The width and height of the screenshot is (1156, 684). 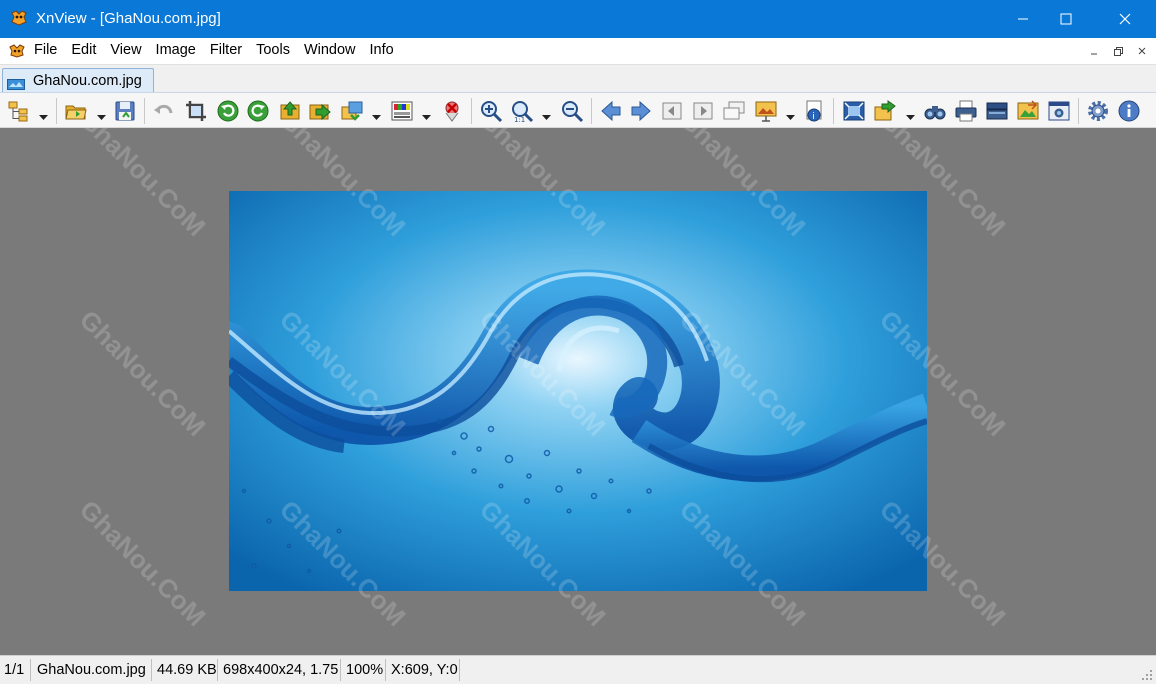 What do you see at coordinates (14, 670) in the screenshot?
I see `status-page: 1/1` at bounding box center [14, 670].